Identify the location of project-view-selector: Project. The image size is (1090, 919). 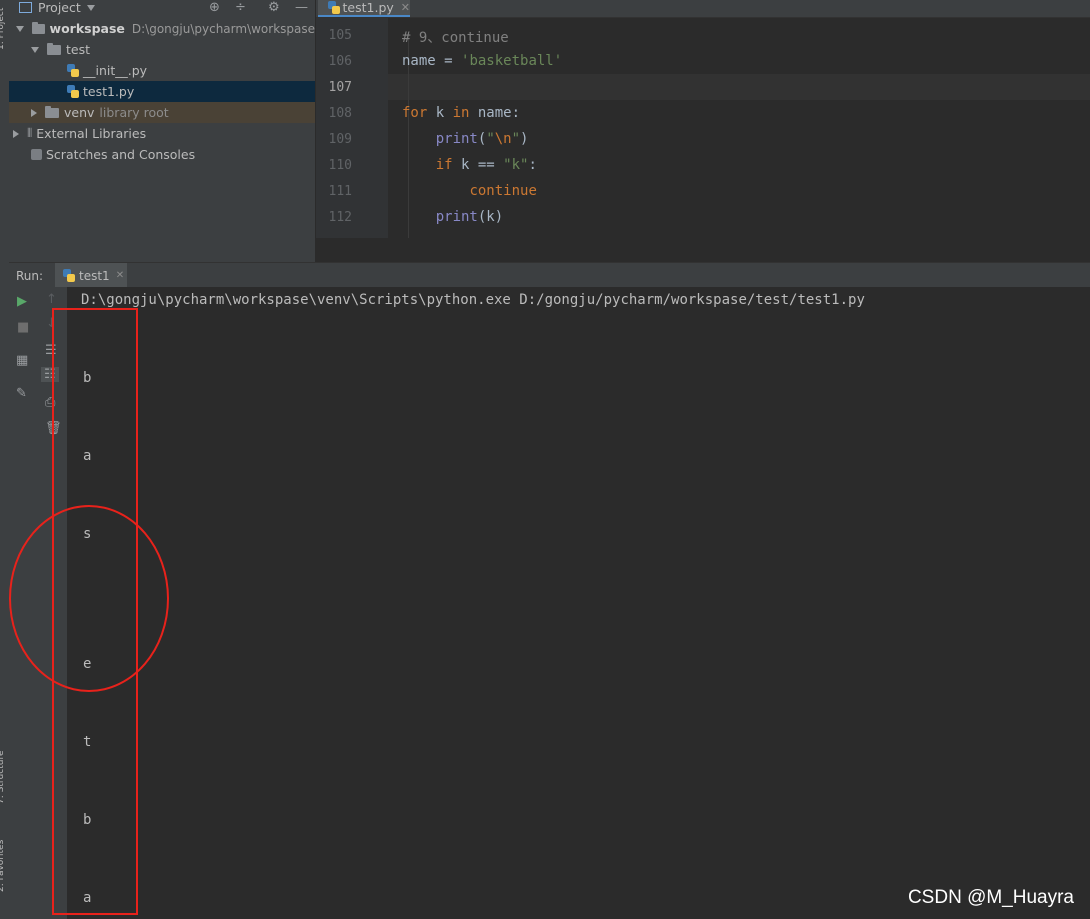
(59, 7).